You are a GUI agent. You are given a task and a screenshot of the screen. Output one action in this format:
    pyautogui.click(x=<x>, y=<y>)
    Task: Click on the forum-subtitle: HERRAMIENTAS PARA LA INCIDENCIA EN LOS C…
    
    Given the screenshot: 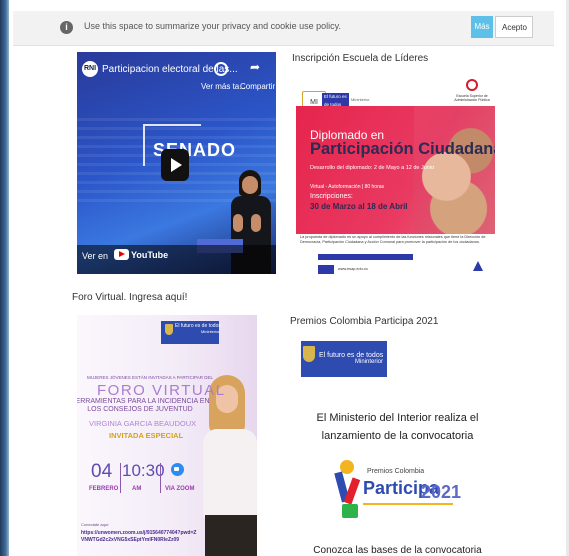 What is the action you would take?
    pyautogui.click(x=143, y=405)
    